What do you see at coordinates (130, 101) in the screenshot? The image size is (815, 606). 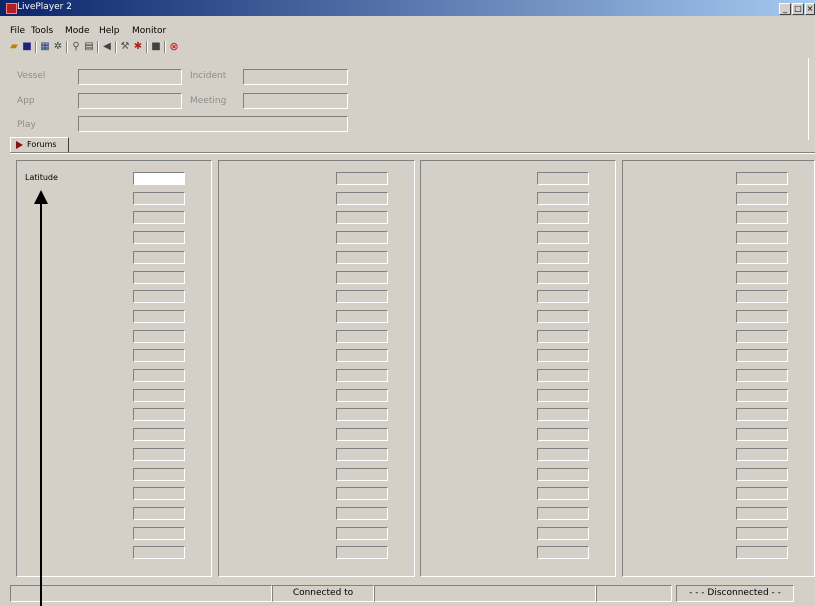 I see `app-field` at bounding box center [130, 101].